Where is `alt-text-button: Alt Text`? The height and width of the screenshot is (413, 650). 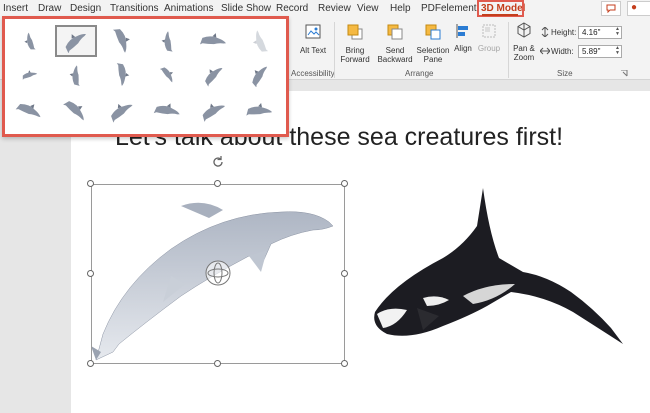 alt-text-button: Alt Text is located at coordinates (313, 39).